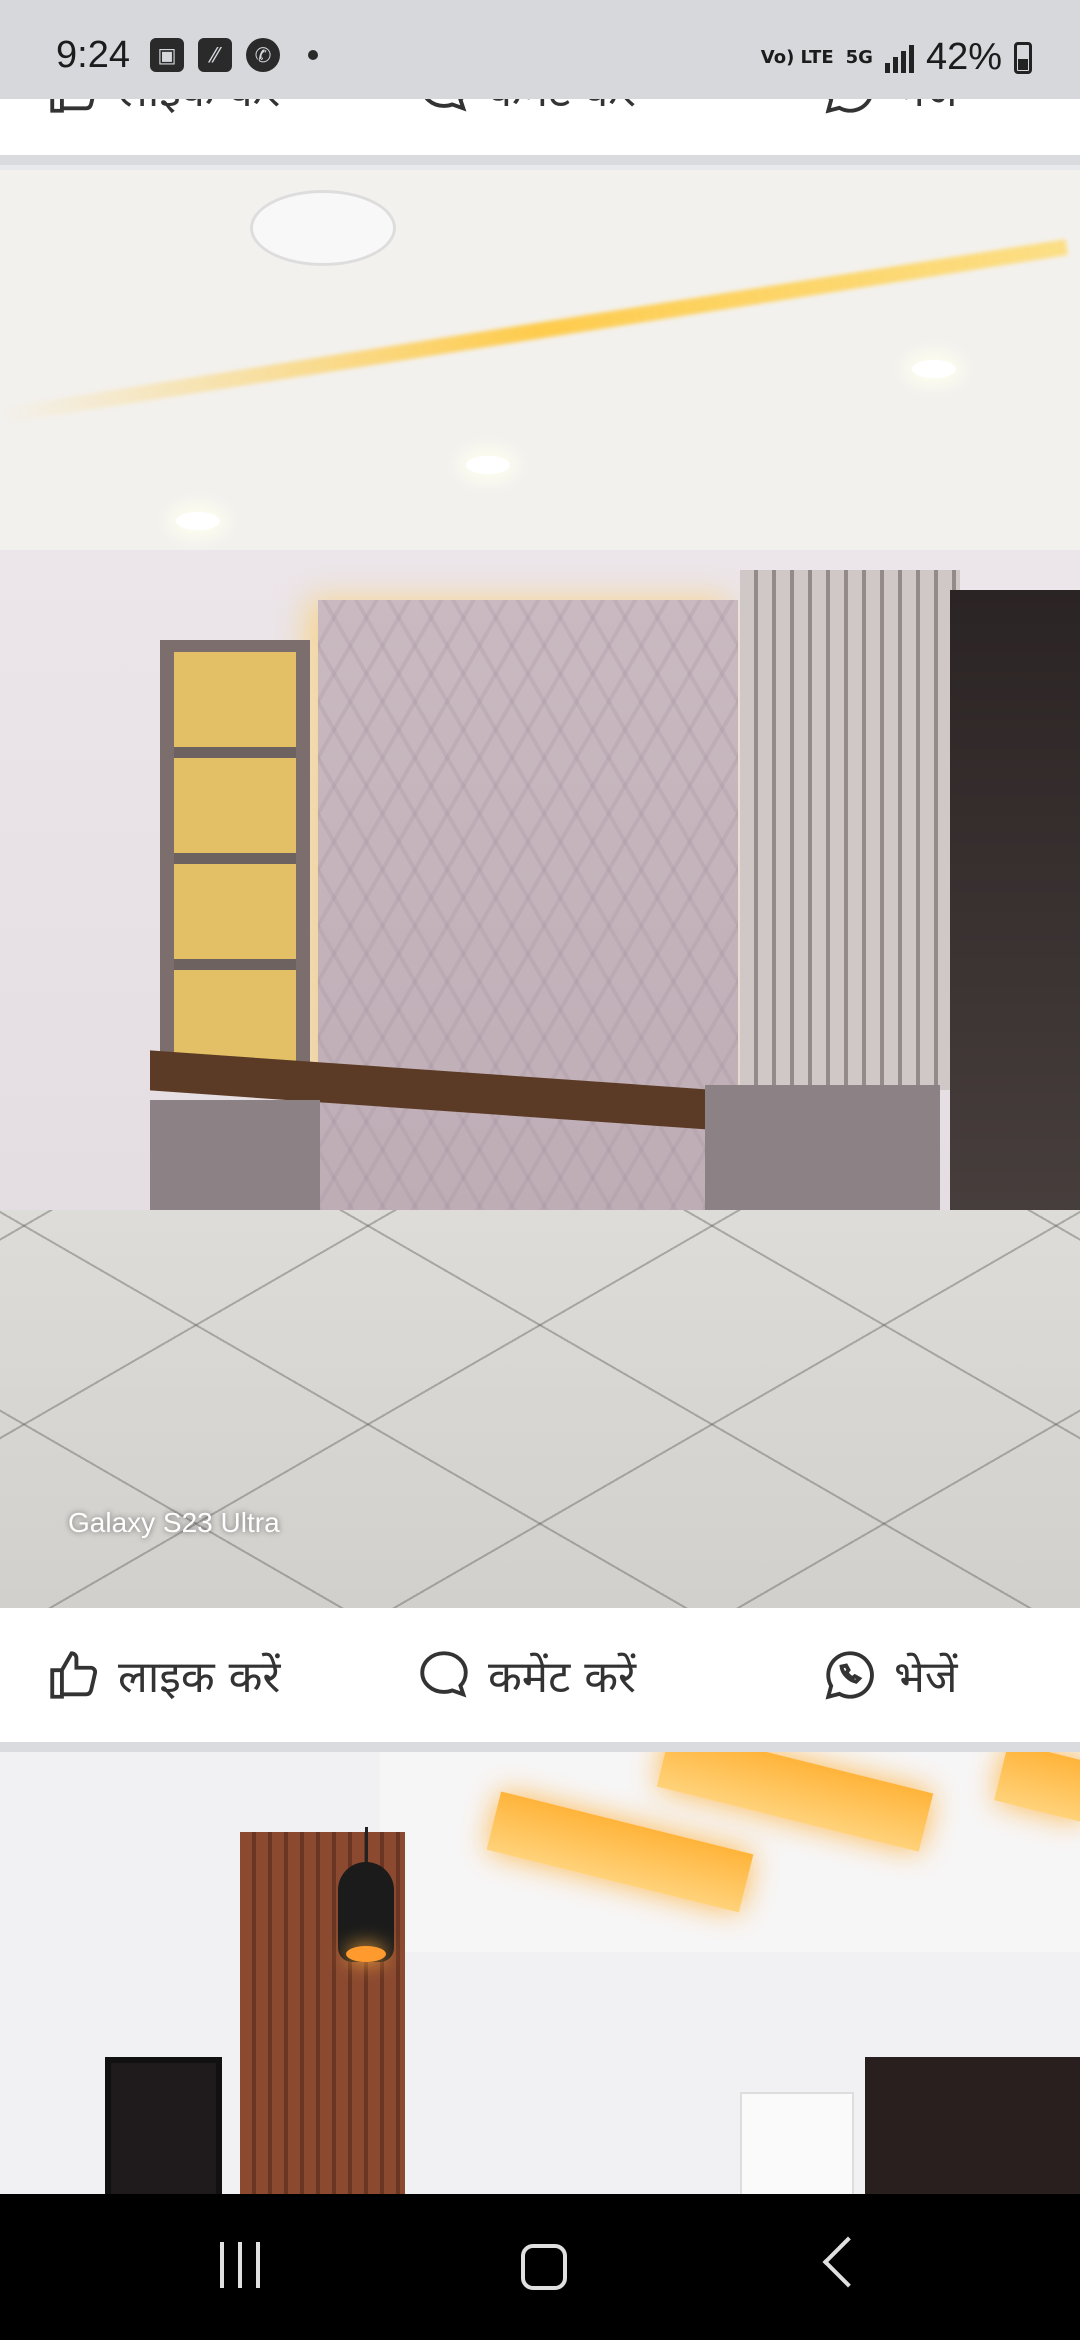 This screenshot has width=1080, height=2340. I want to click on volte-indicator: Vo) LTE, so click(797, 57).